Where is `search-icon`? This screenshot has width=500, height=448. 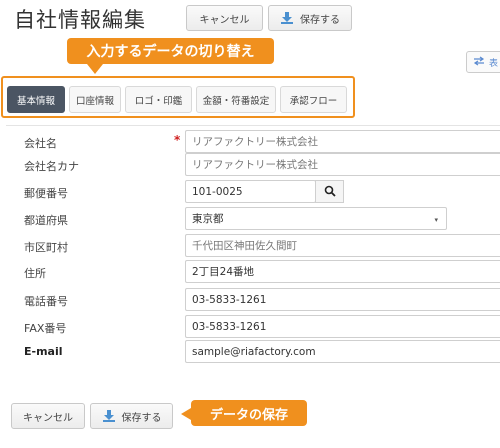 search-icon is located at coordinates (330, 191).